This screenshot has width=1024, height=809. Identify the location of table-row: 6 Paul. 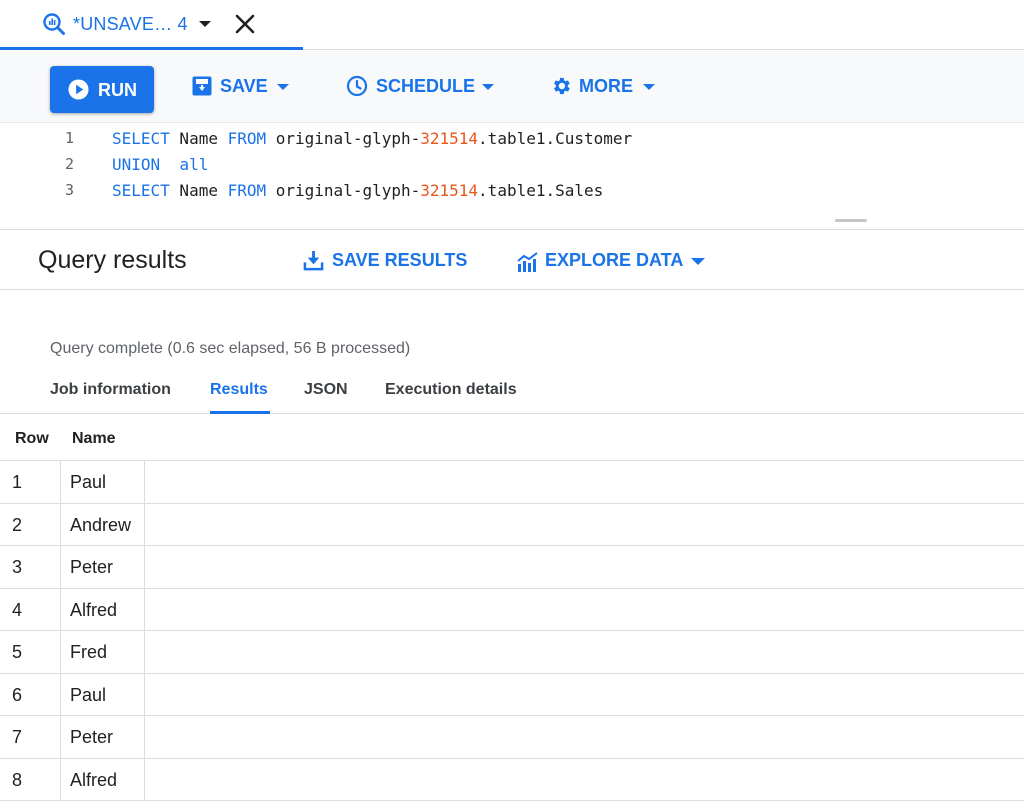
(512, 694).